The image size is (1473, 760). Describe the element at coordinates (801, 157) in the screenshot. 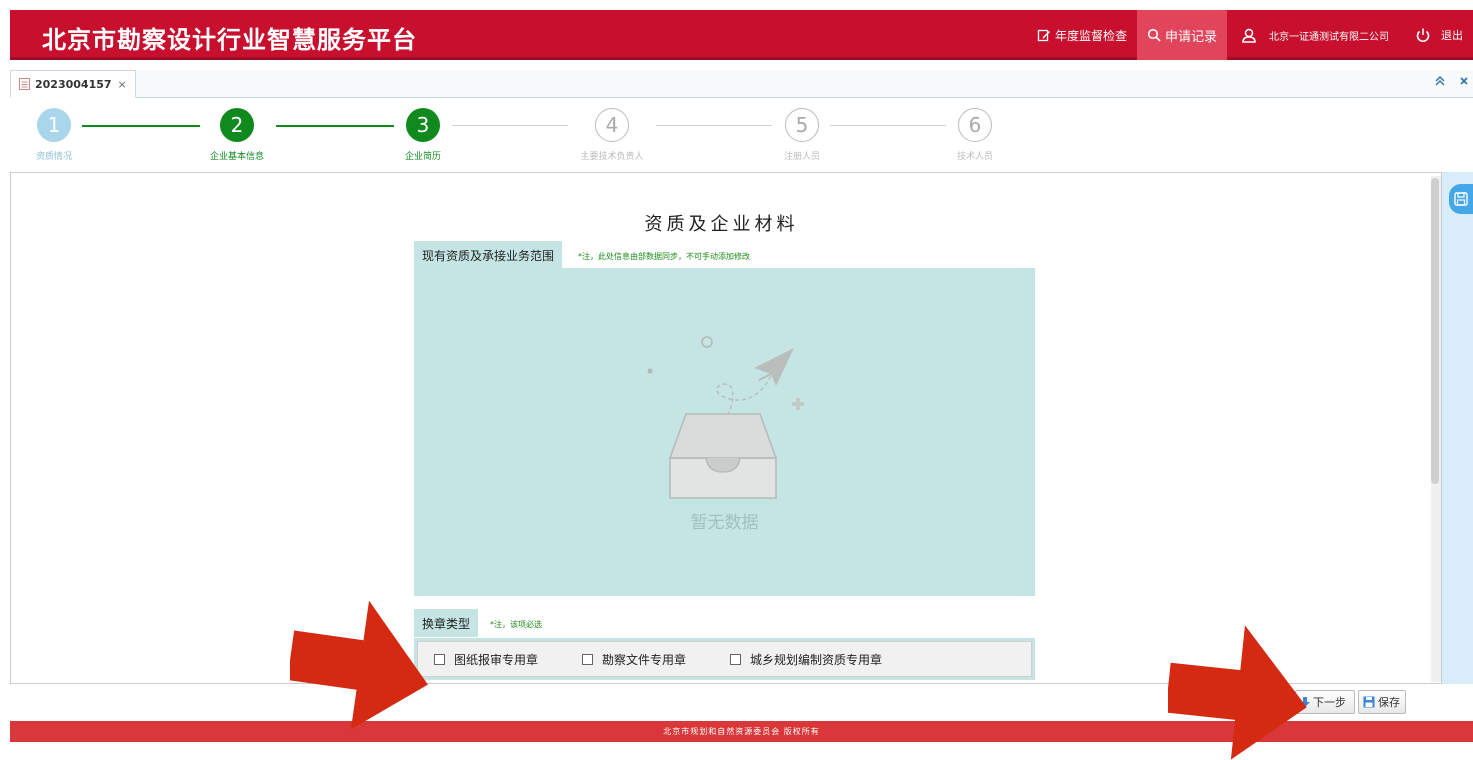

I see `step-5-label: 注册人员` at that location.